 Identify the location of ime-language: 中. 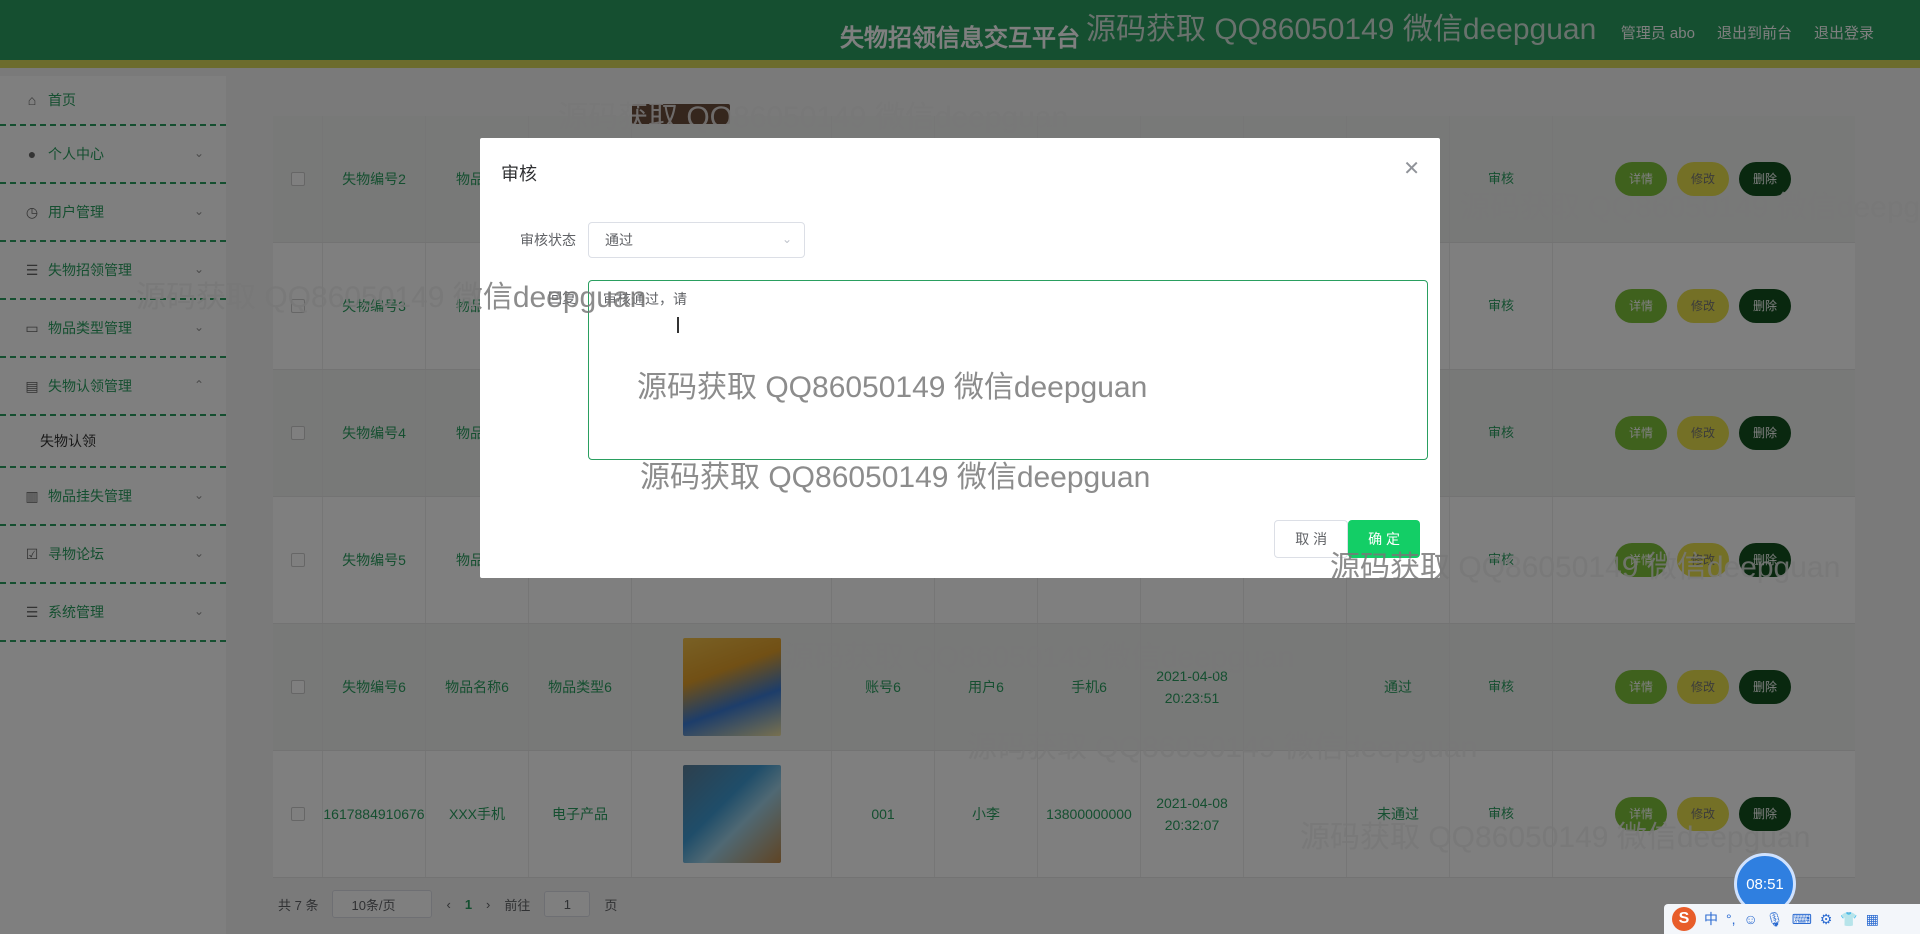
(1711, 919).